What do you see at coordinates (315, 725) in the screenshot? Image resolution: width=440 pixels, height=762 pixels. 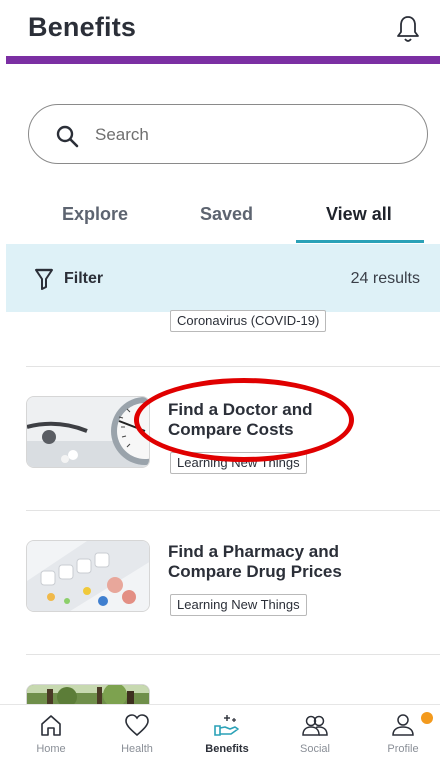 I see `people-icon` at bounding box center [315, 725].